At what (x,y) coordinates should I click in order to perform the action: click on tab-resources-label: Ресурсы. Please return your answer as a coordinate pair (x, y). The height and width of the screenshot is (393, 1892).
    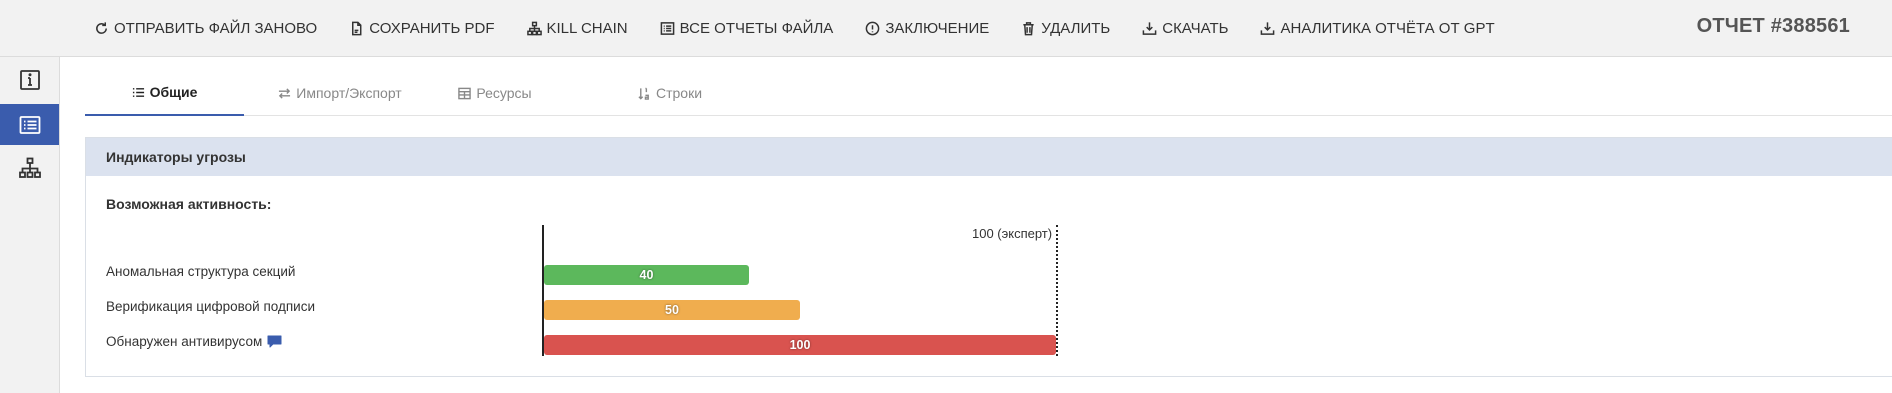
    Looking at the image, I should click on (504, 93).